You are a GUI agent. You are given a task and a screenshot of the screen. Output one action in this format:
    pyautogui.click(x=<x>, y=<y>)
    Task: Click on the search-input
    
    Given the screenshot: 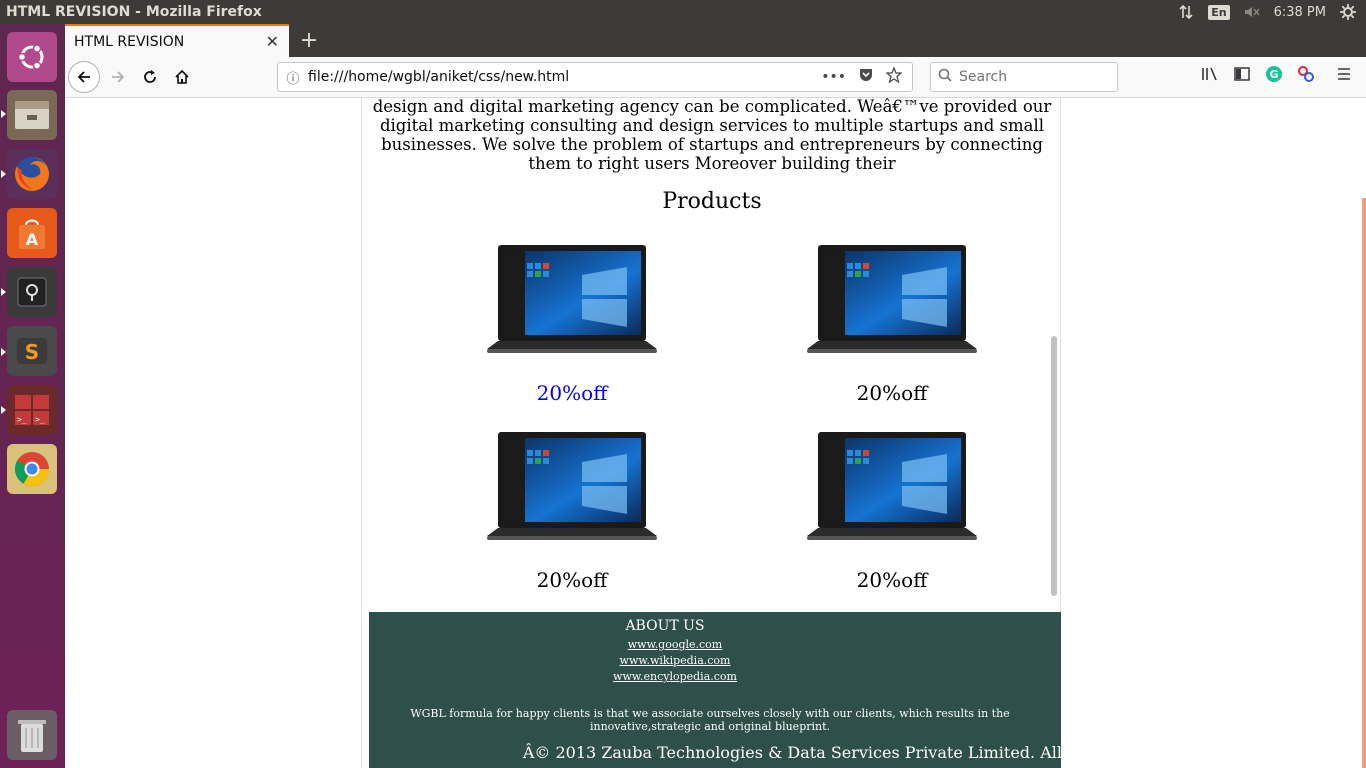 What is the action you would take?
    pyautogui.click(x=1034, y=77)
    